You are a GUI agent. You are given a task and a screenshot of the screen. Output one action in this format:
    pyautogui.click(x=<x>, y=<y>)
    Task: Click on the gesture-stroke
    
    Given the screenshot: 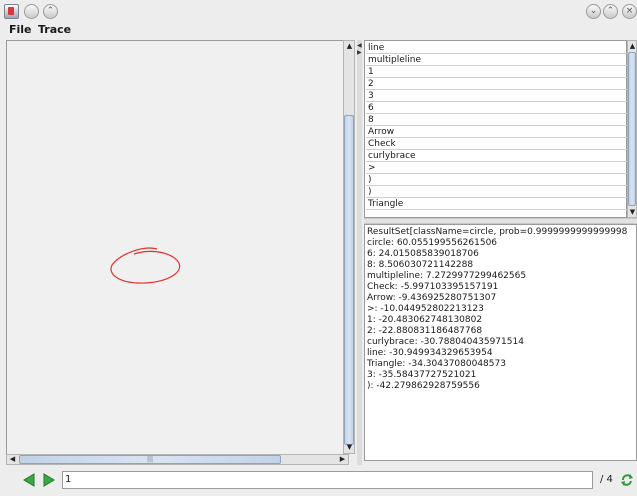 What is the action you would take?
    pyautogui.click(x=145, y=265)
    